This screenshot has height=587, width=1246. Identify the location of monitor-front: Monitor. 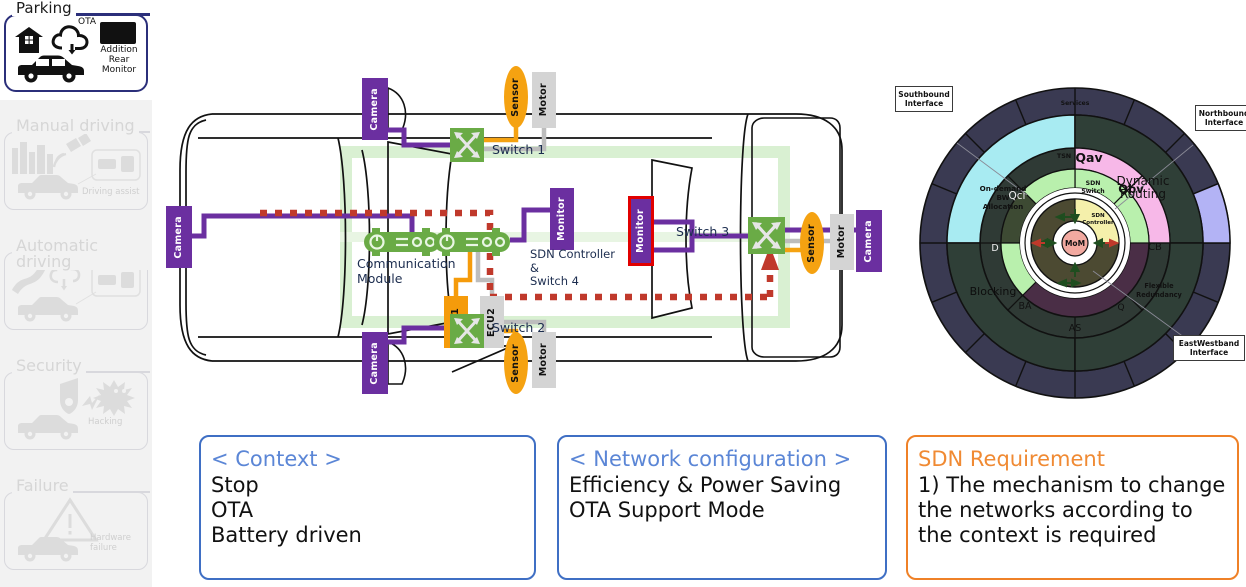
(562, 219).